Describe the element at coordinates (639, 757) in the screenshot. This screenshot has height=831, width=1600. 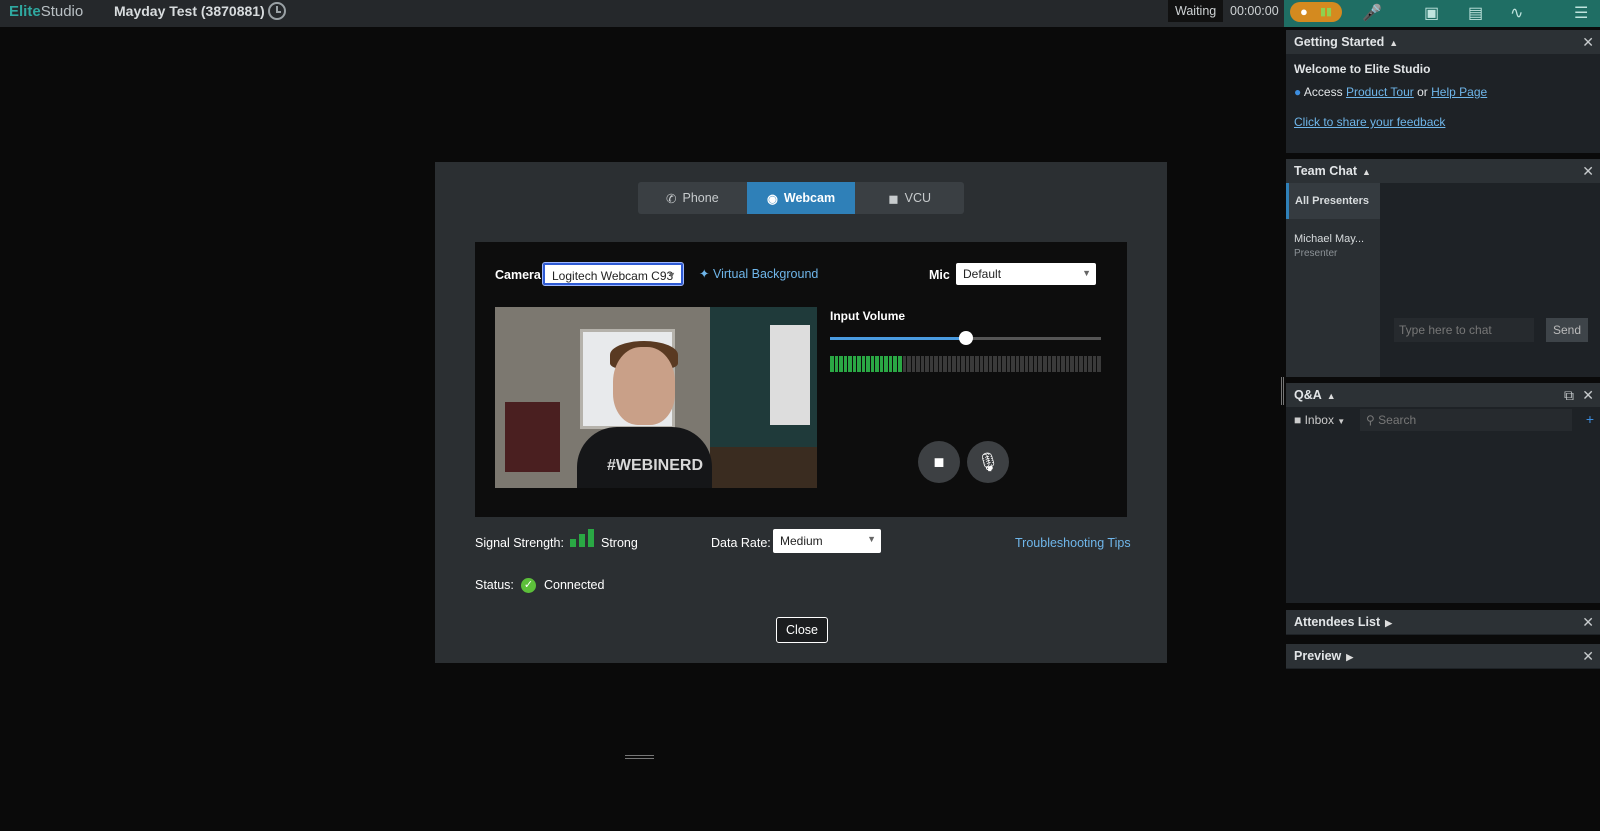
I see `stage-resize-handle` at that location.